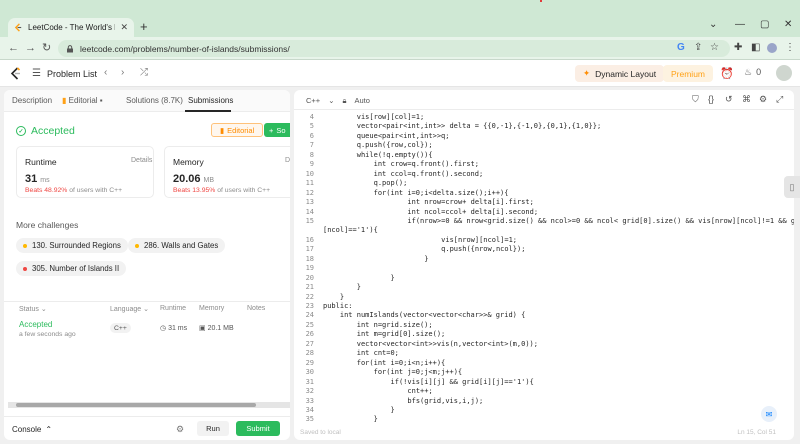 Image resolution: width=800 pixels, height=444 pixels. What do you see at coordinates (544, 420) in the screenshot?
I see `code-line: 35}` at bounding box center [544, 420].